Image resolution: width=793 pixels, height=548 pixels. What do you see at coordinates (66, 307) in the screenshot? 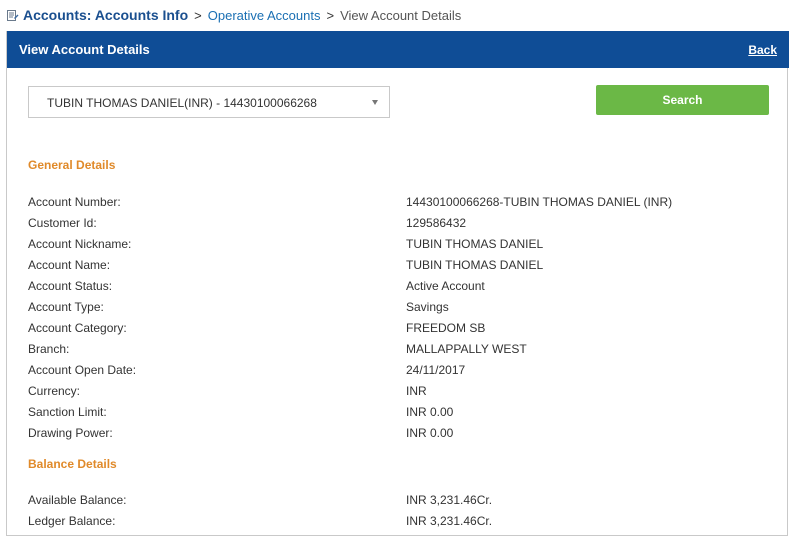
I see `detail-label: Account Type:` at bounding box center [66, 307].